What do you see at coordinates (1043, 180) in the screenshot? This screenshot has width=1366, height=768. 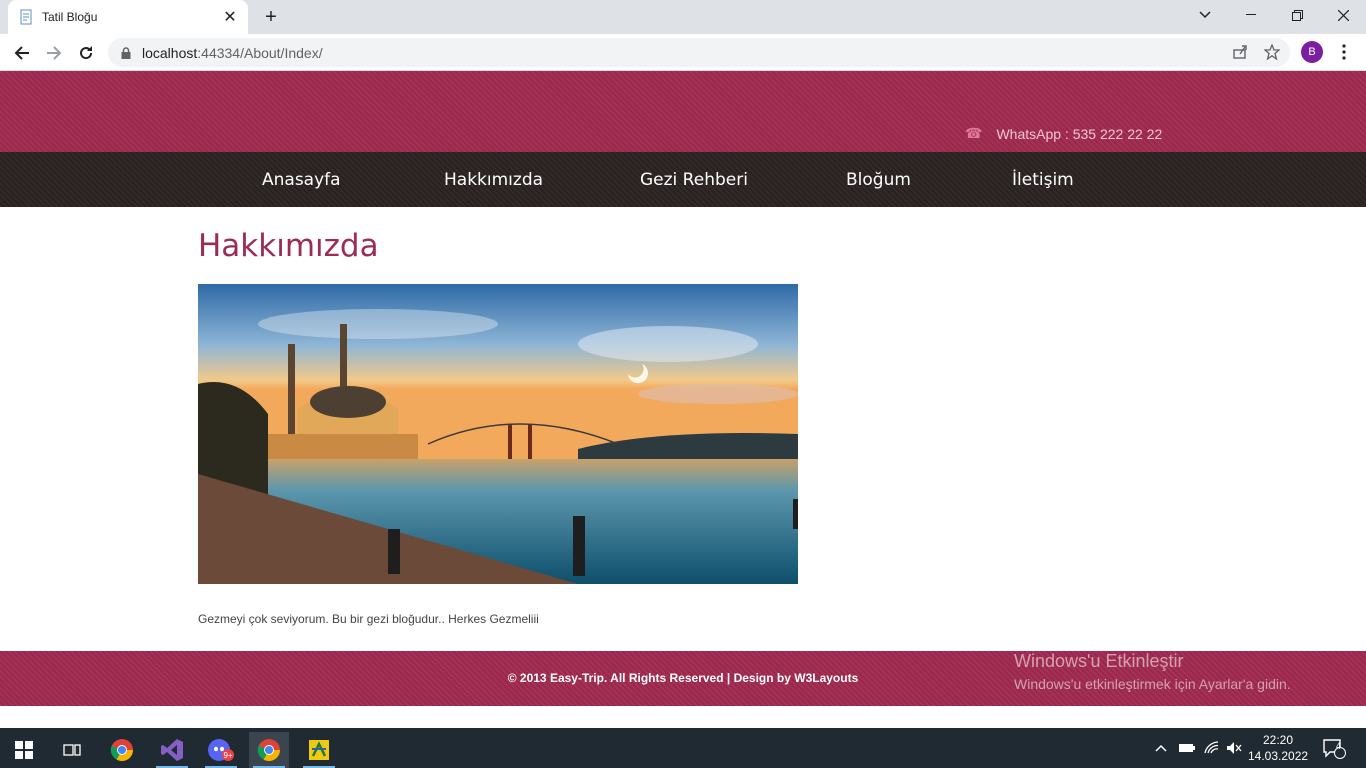 I see `nav-contact: İletişim` at bounding box center [1043, 180].